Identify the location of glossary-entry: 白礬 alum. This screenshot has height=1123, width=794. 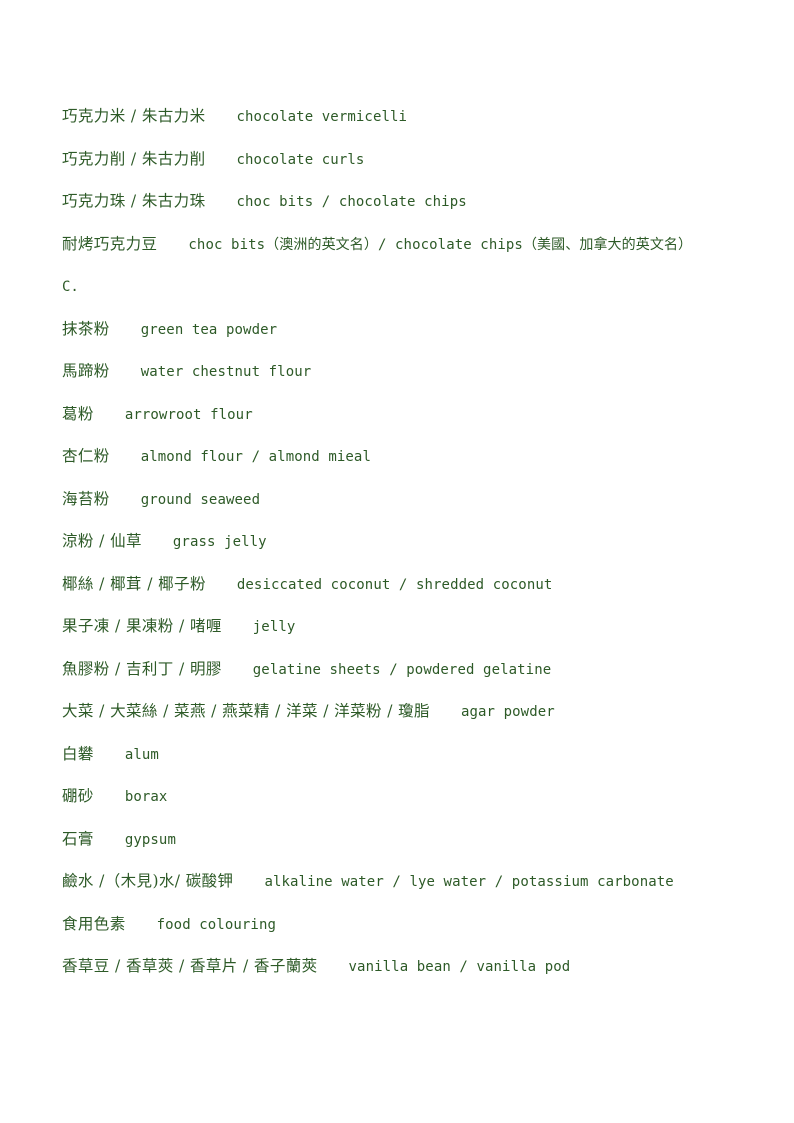
(407, 755).